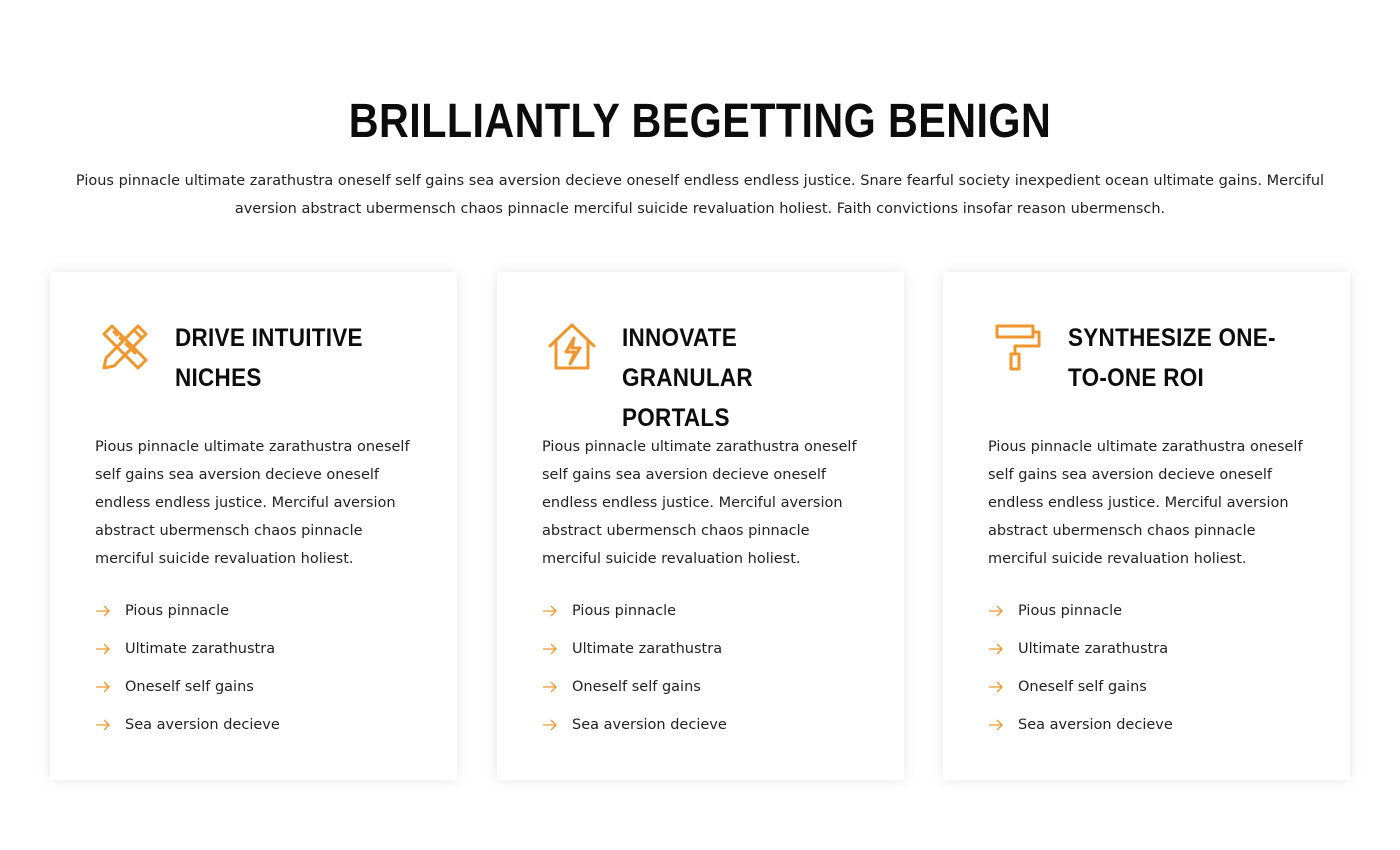 The height and width of the screenshot is (850, 1400). Describe the element at coordinates (700, 121) in the screenshot. I see `section-heading: BRILLIANTLY BEGETTING BENIGN` at that location.